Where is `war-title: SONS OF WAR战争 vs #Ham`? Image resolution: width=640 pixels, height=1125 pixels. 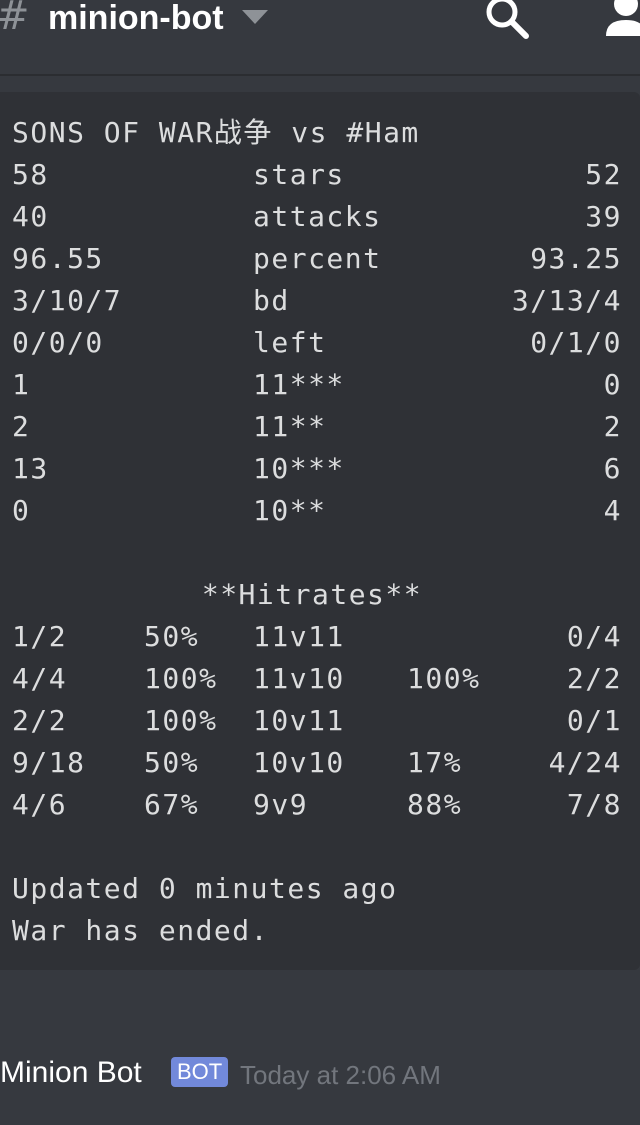 war-title: SONS OF WAR战争 vs #Ham is located at coordinates (216, 132).